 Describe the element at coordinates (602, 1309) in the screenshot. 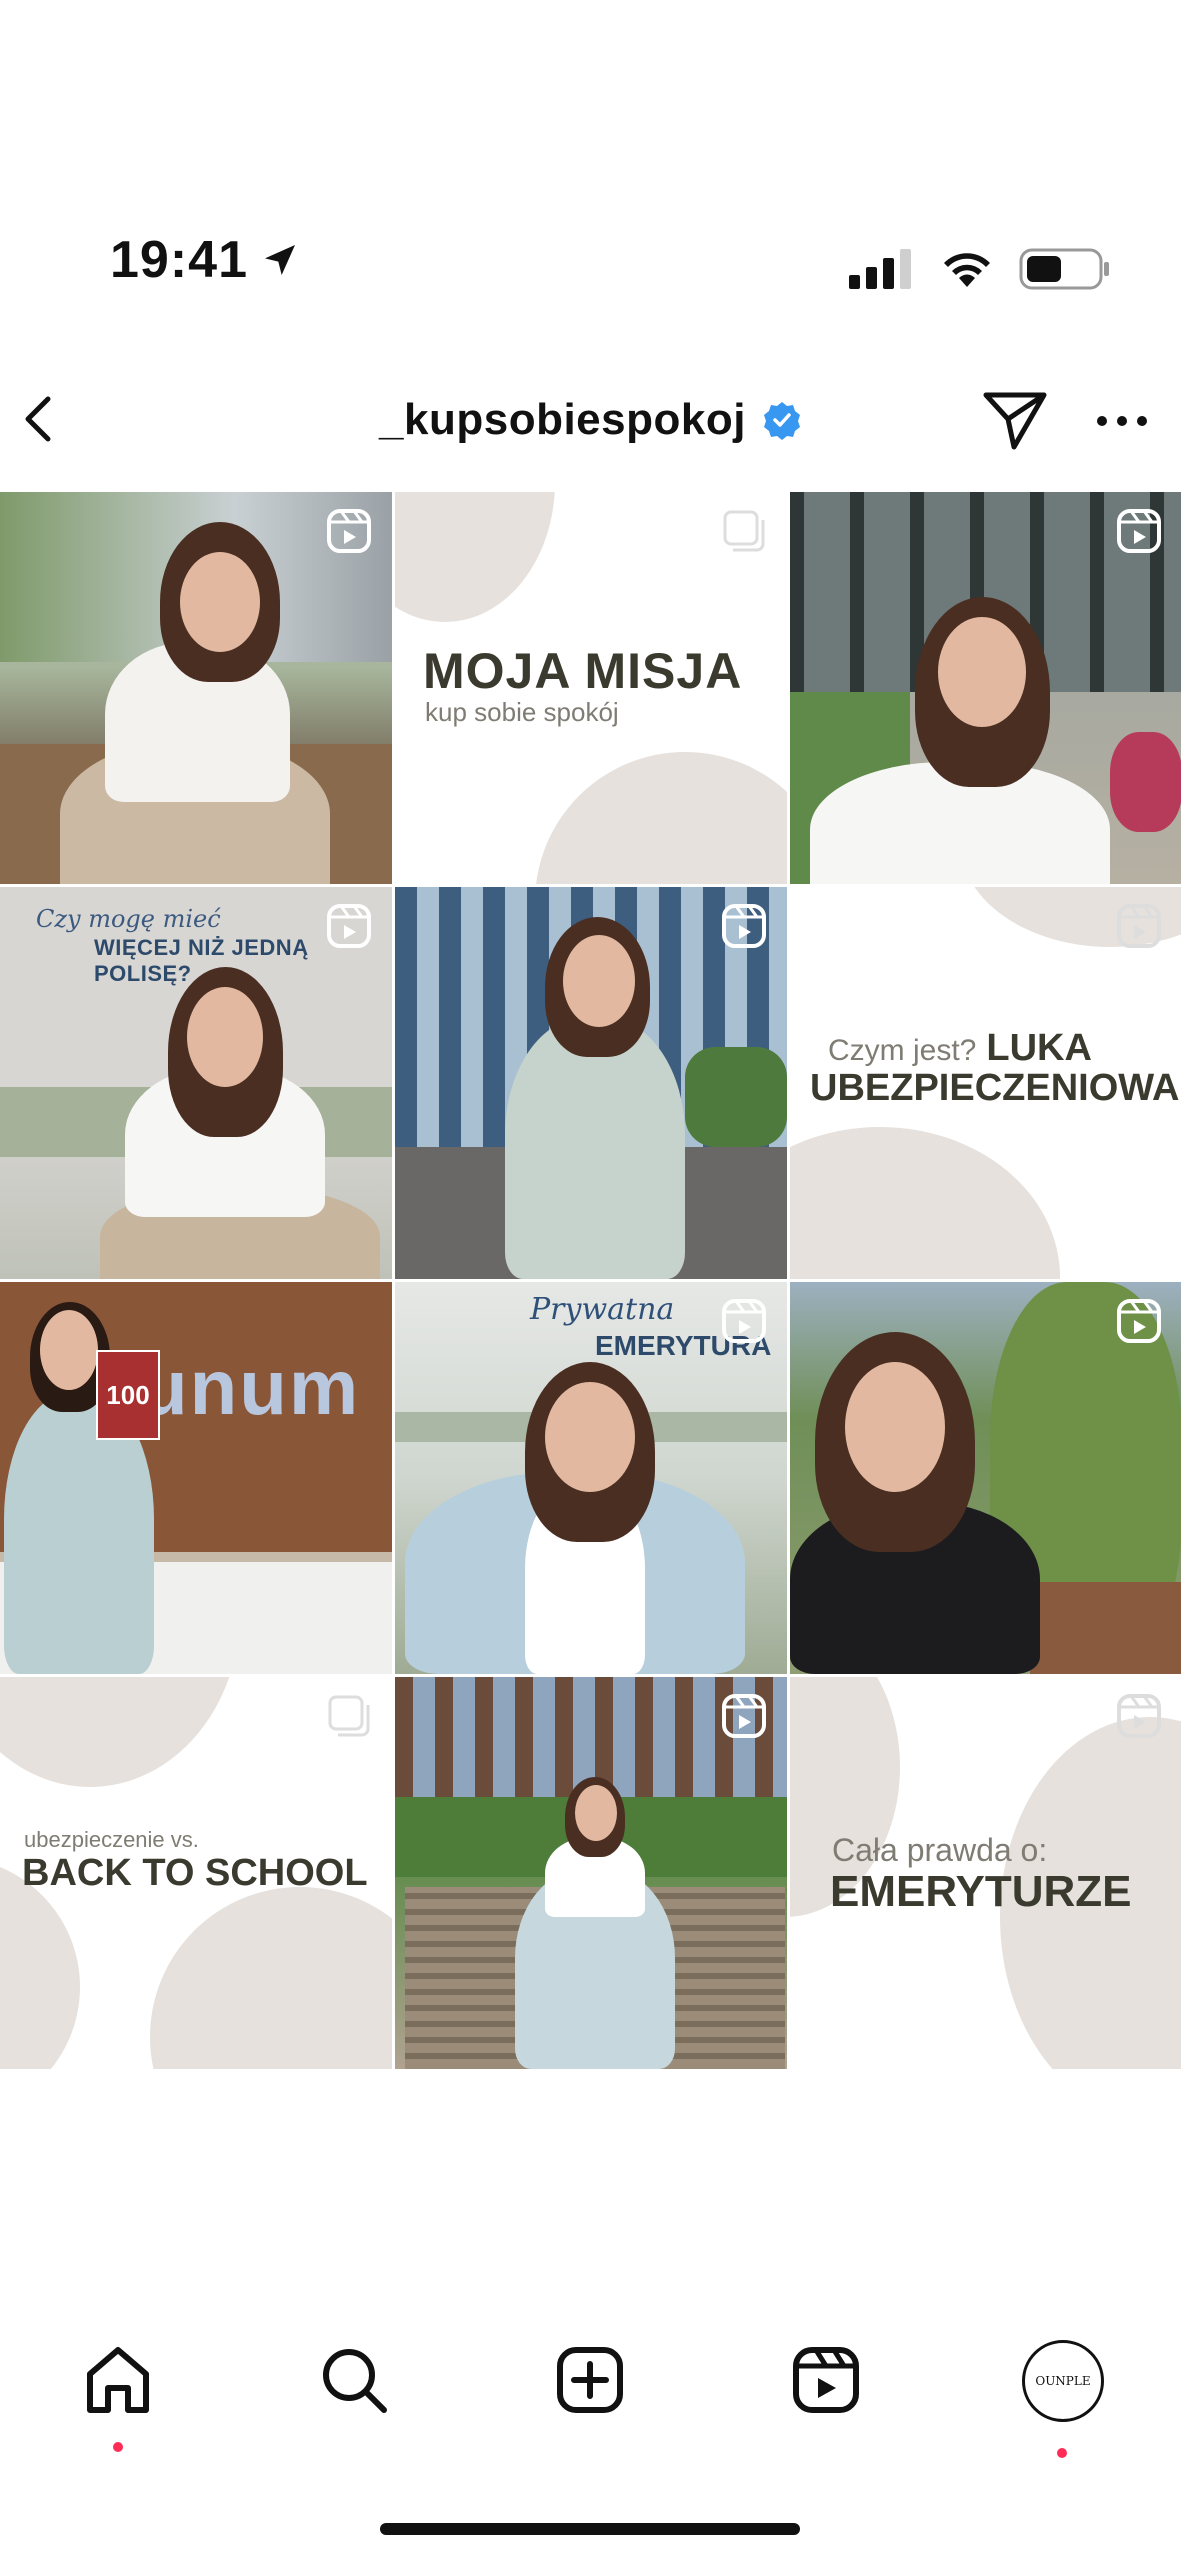

I see `post-script-text: Prywatna` at that location.